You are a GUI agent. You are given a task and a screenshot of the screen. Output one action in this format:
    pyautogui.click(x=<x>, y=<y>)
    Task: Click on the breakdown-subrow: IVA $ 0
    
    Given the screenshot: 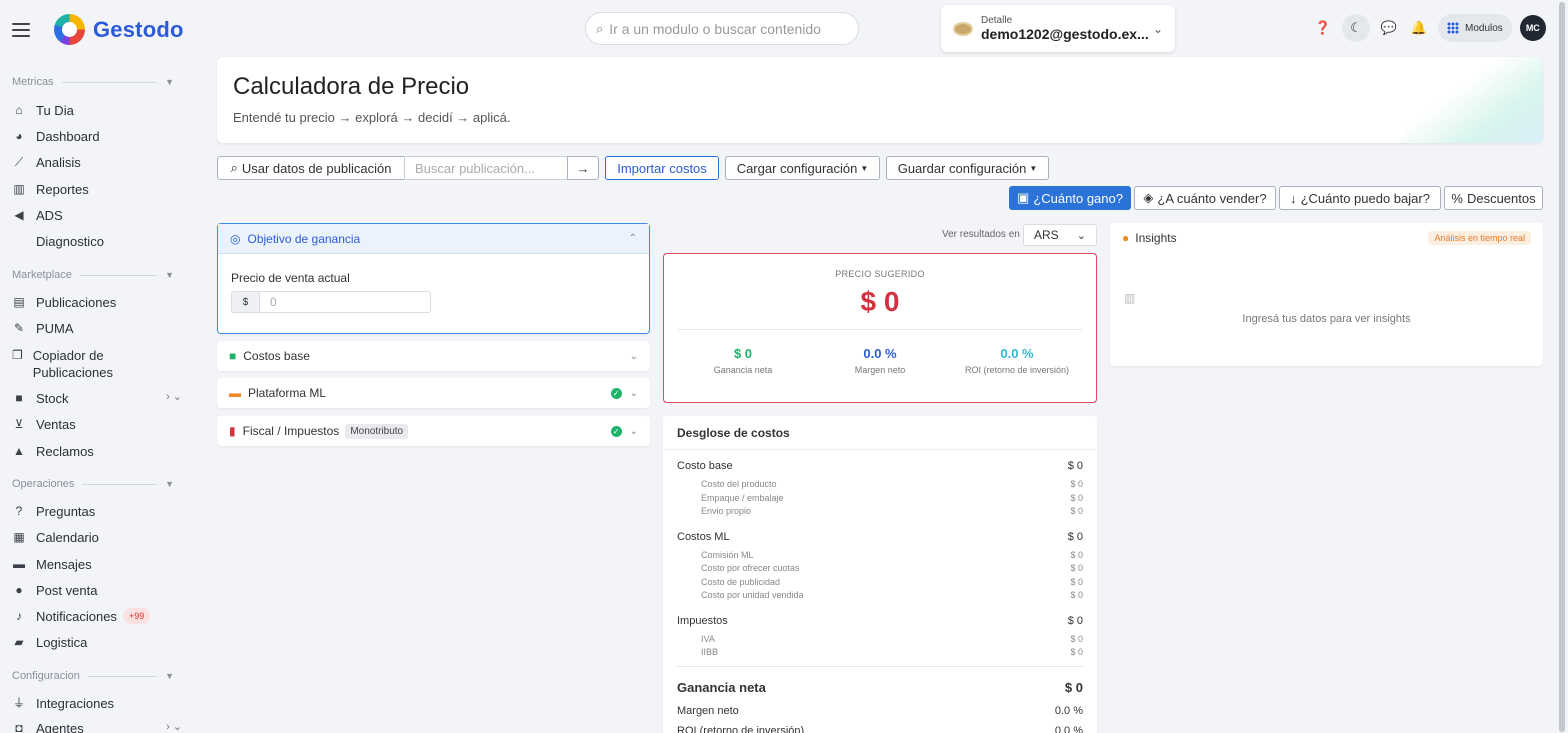 What is the action you would take?
    pyautogui.click(x=892, y=639)
    